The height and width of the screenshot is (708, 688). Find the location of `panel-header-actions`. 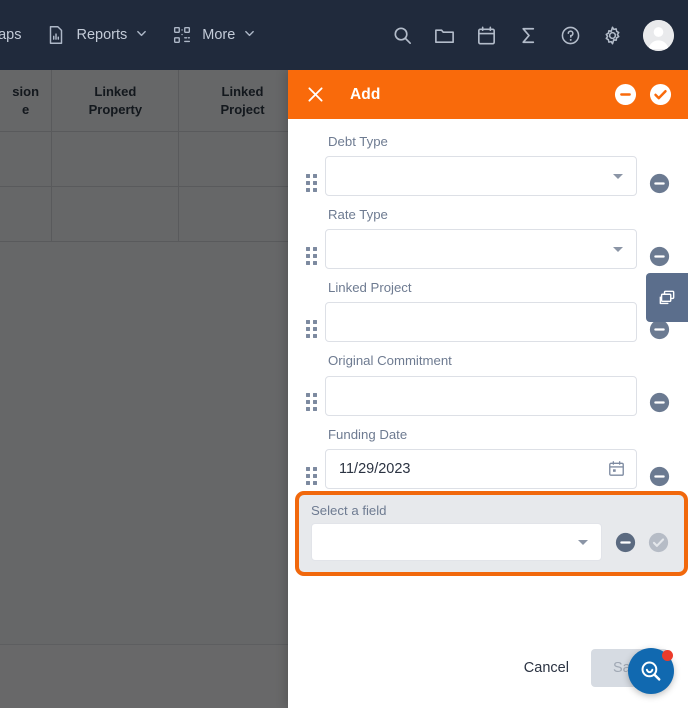

panel-header-actions is located at coordinates (643, 94).